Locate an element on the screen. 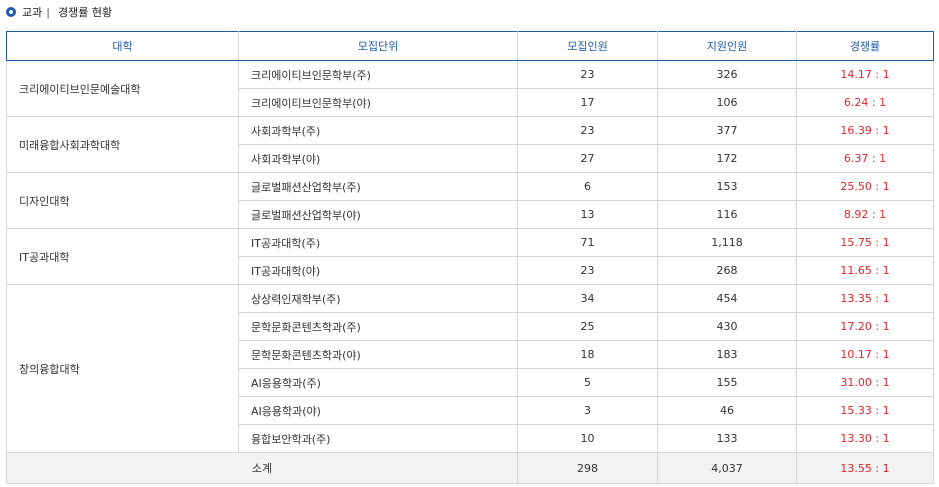 This screenshot has height=487, width=939. college-cell: 창의융합대학 is located at coordinates (122, 368).